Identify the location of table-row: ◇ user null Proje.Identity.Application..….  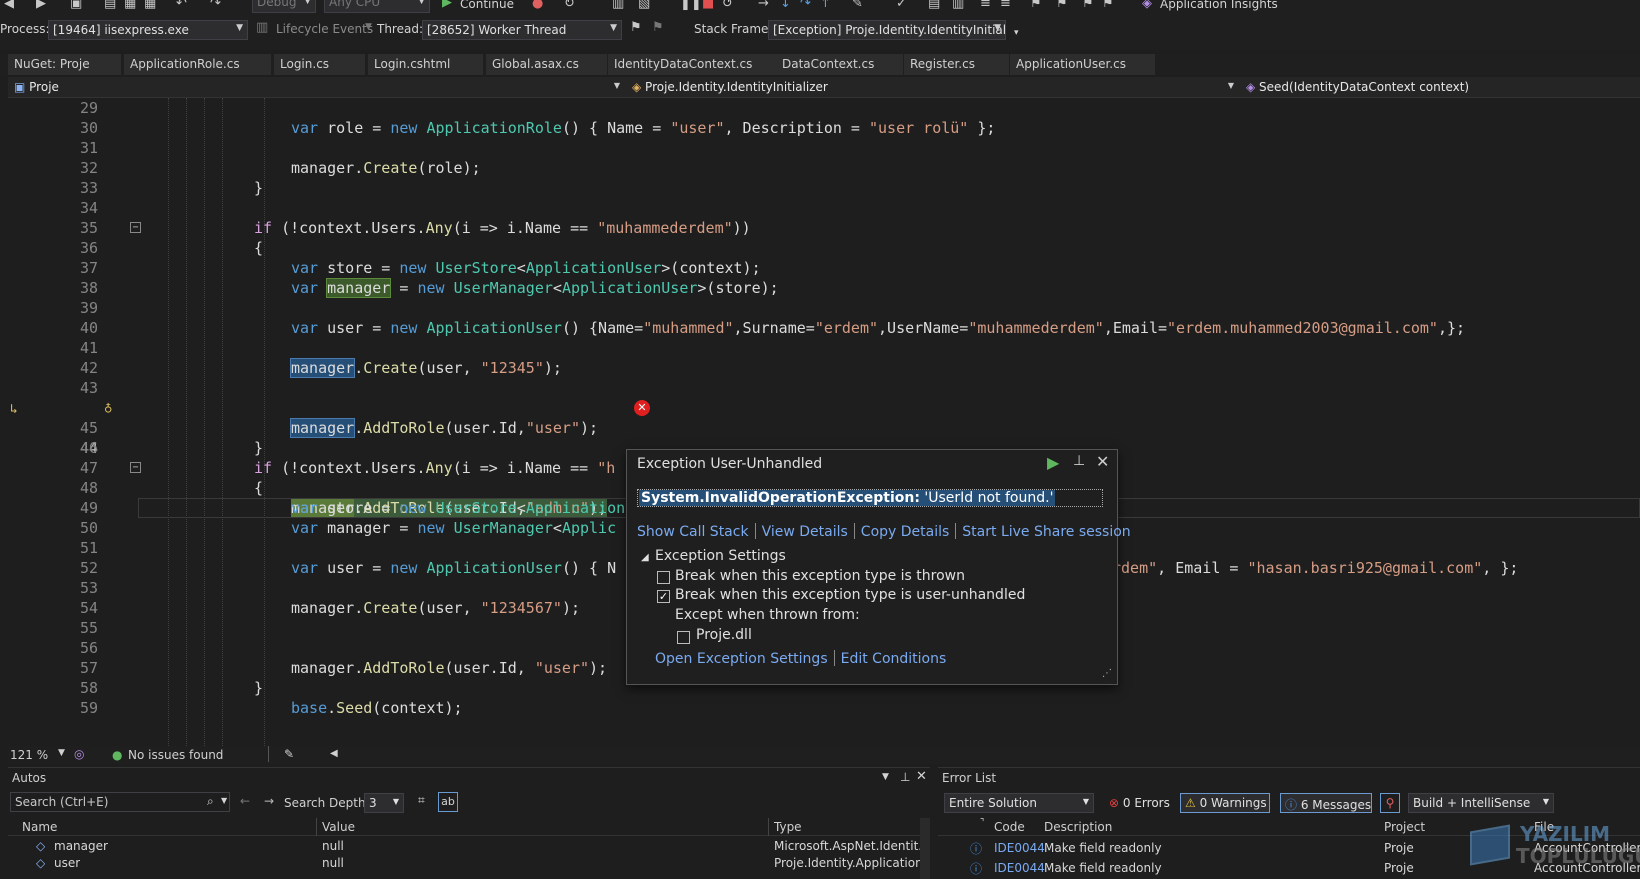
(466, 863).